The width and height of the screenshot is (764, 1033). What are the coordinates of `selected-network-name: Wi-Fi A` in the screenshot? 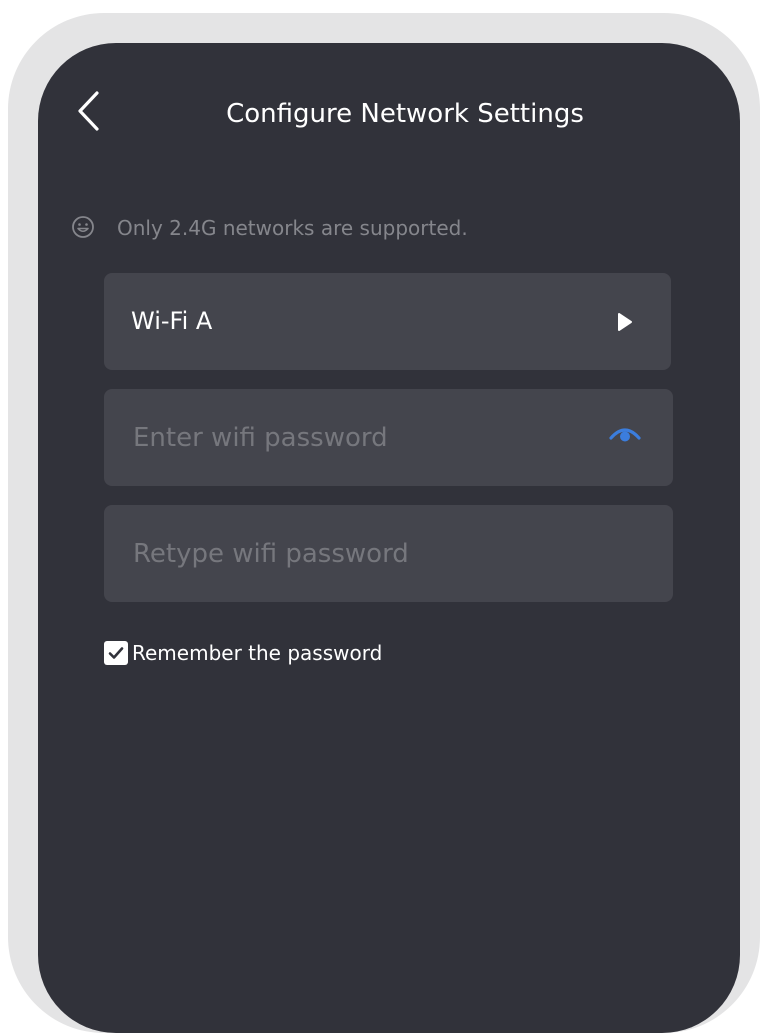 It's located at (172, 321).